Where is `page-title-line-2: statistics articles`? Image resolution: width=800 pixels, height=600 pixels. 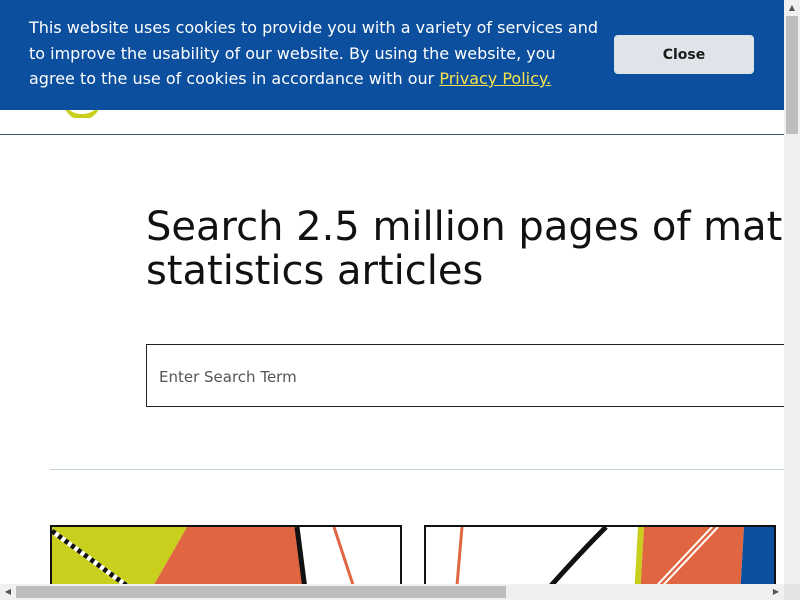
page-title-line-2: statistics articles is located at coordinates (315, 271).